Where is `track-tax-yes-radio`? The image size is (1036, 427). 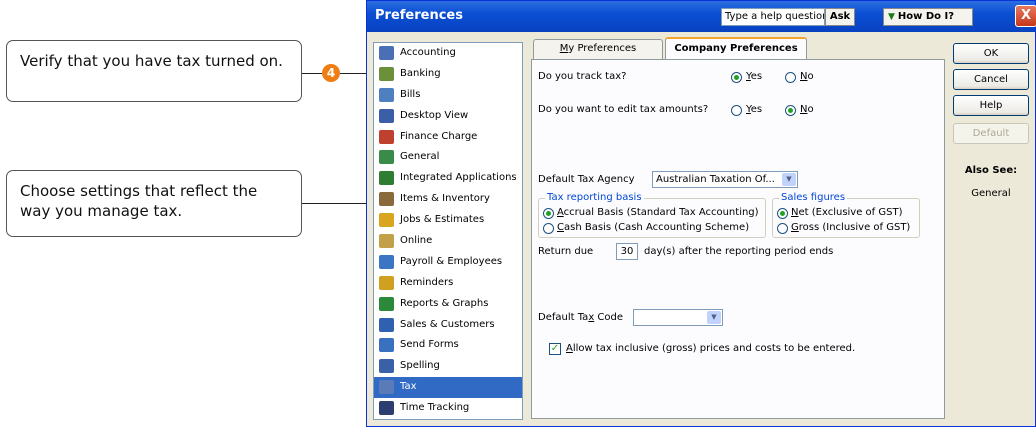 track-tax-yes-radio is located at coordinates (736, 77).